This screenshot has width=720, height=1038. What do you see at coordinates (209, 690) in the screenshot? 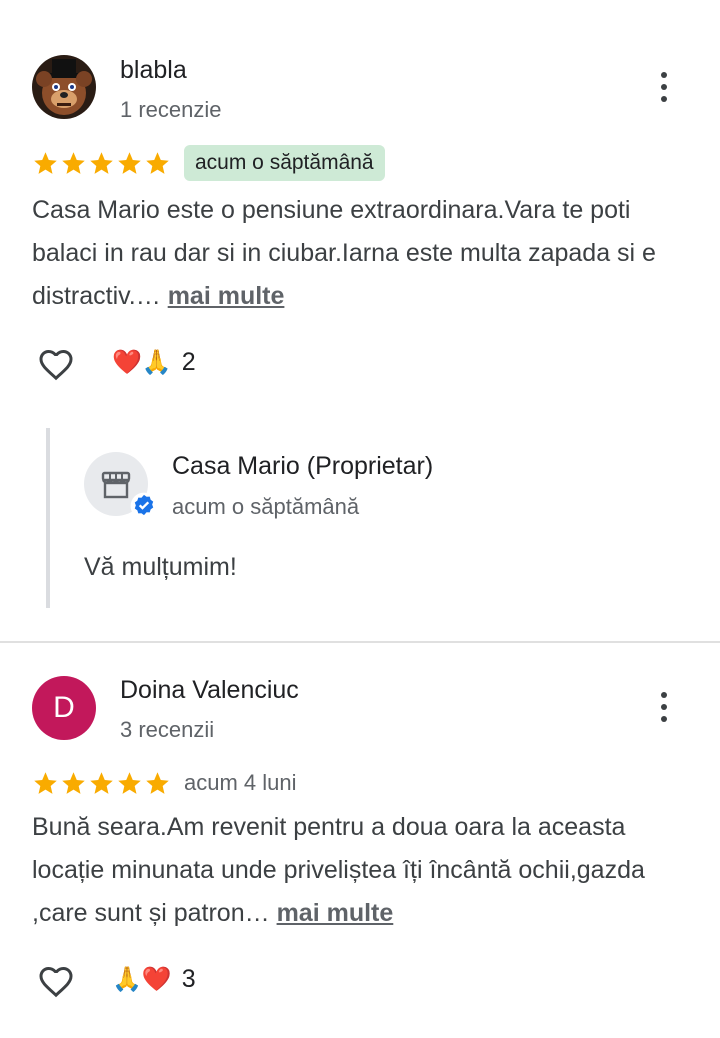
I see `author-name: Doina Valenciuc` at bounding box center [209, 690].